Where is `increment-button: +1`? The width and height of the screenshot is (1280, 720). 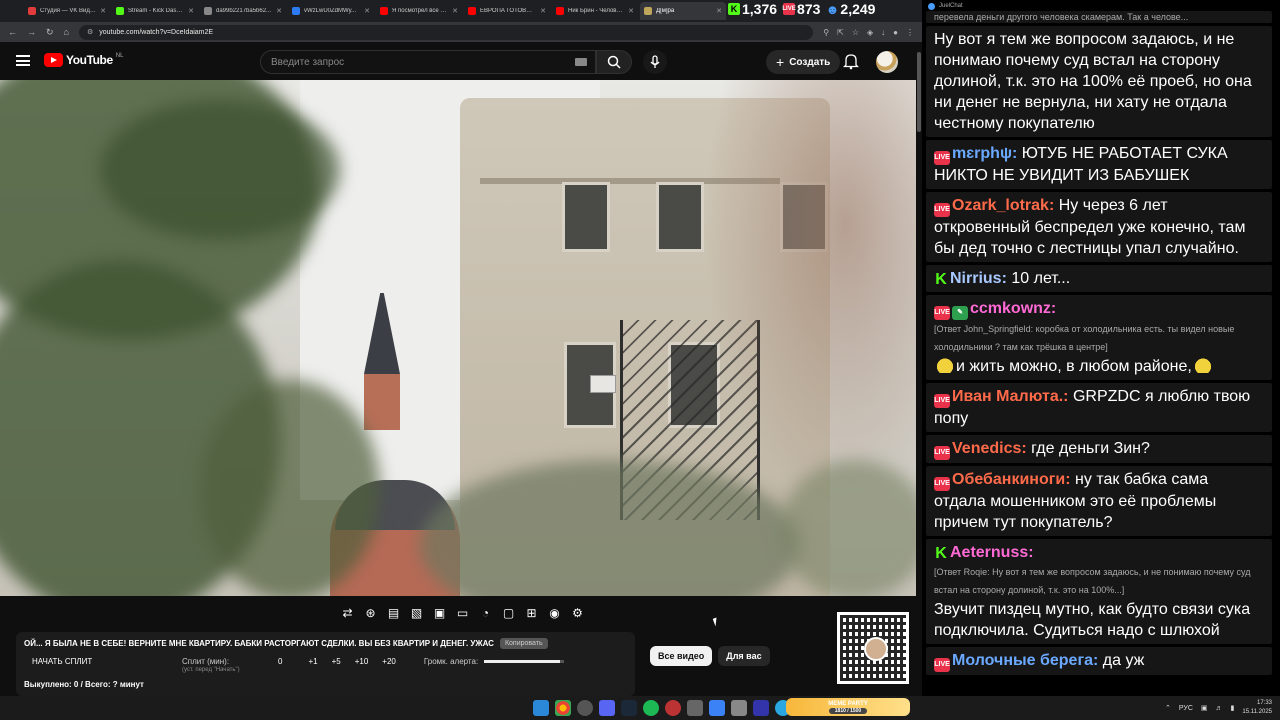
increment-button: +1 is located at coordinates (312, 661).